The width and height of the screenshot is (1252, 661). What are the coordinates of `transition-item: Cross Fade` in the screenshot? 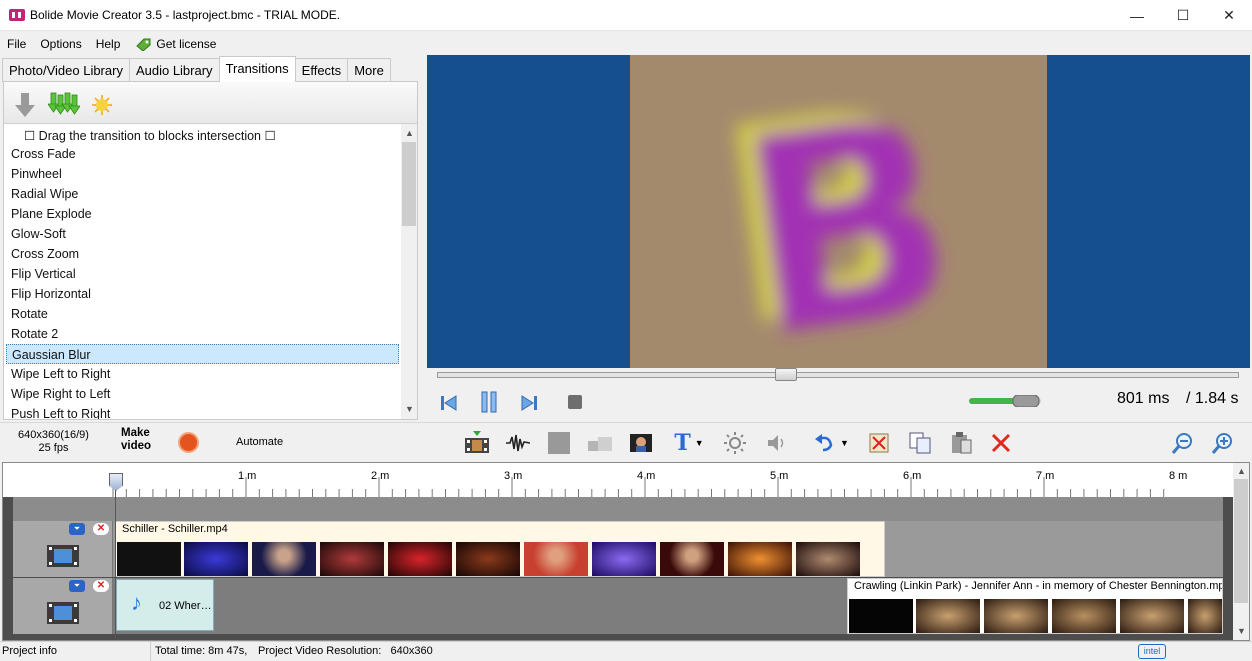 It's located at (202, 154).